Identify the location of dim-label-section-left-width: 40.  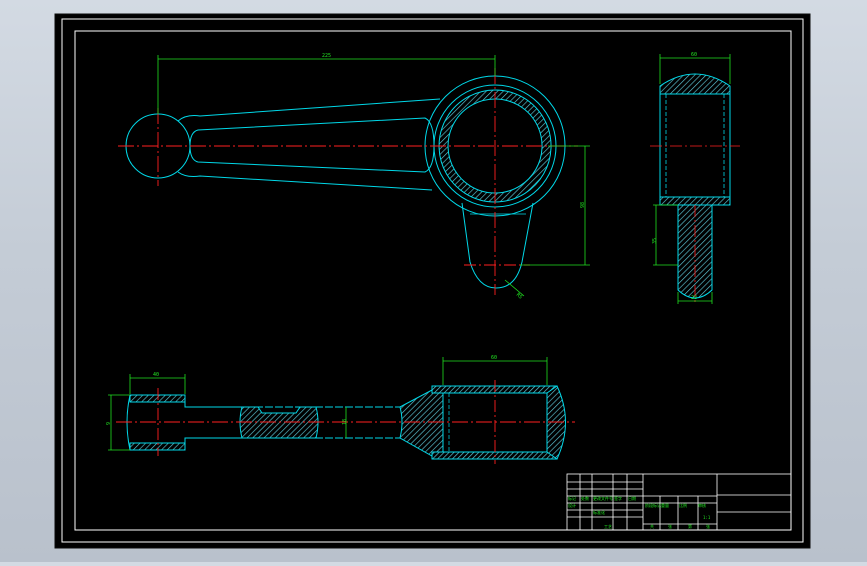
(156, 375).